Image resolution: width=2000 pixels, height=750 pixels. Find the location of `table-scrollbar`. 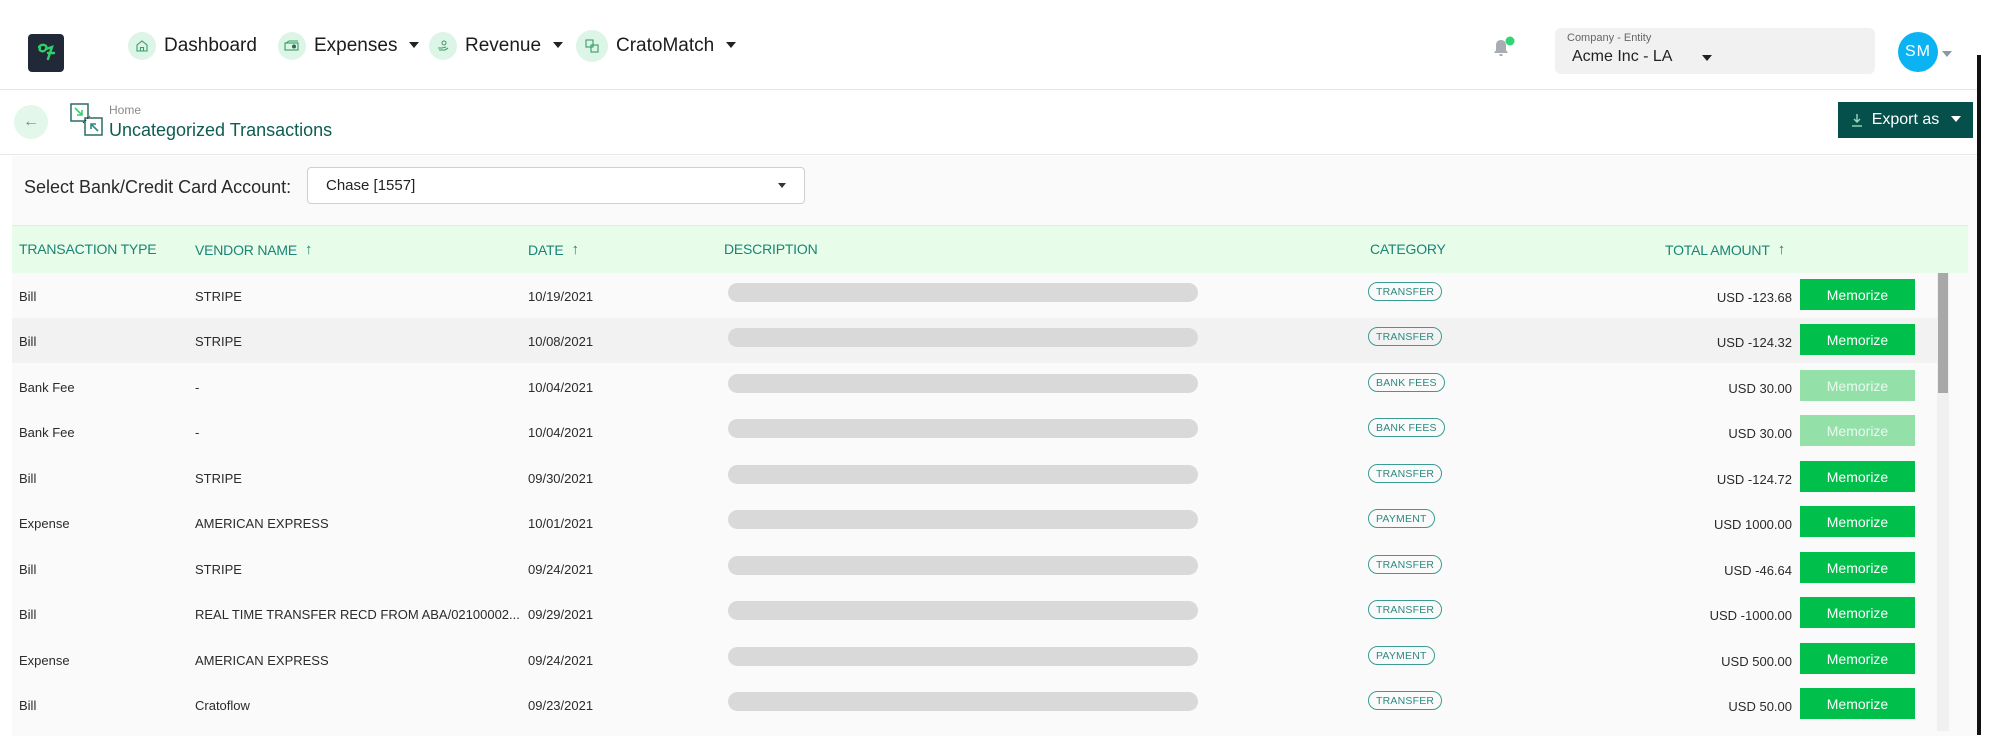

table-scrollbar is located at coordinates (1943, 502).